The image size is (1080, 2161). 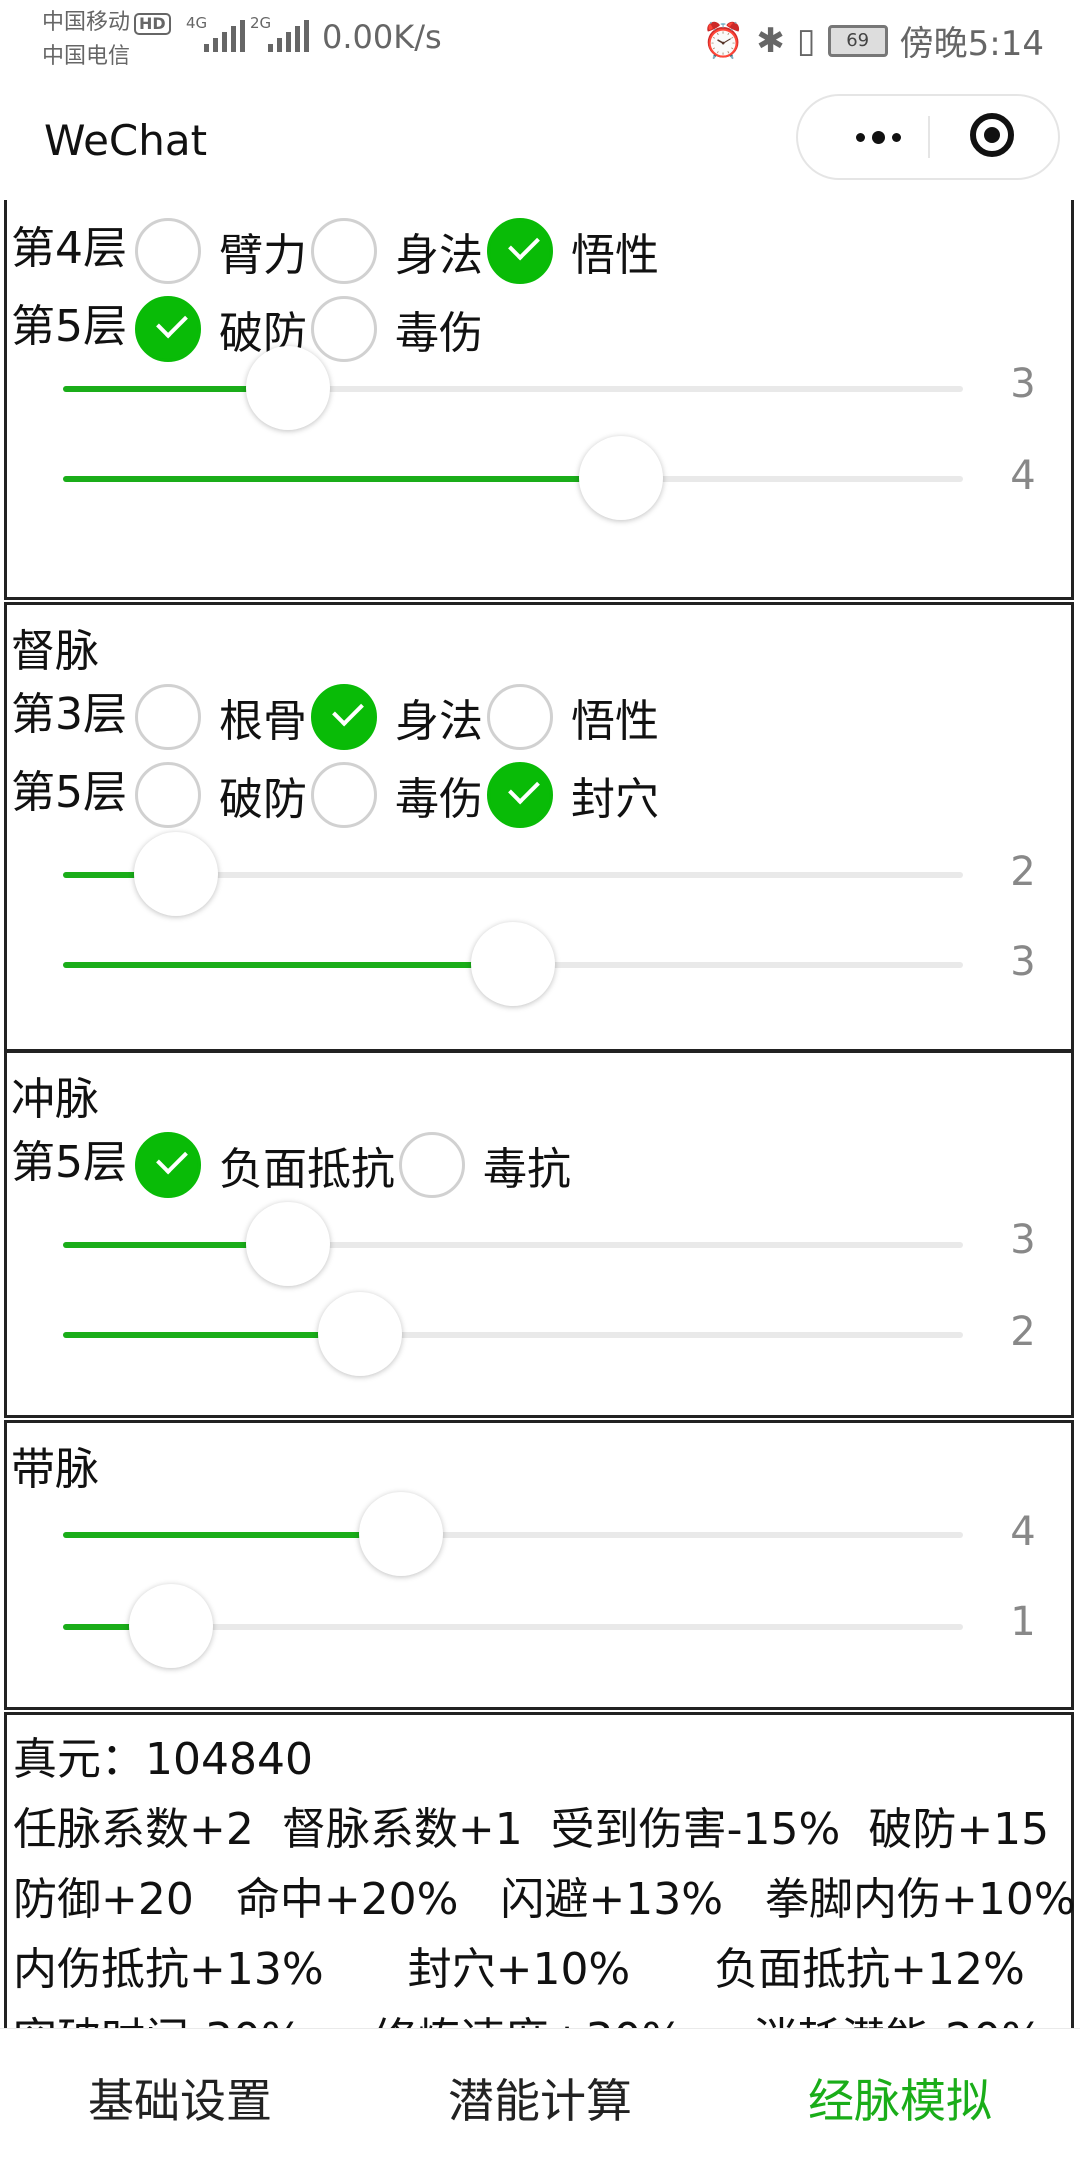 What do you see at coordinates (263, 721) in the screenshot?
I see `option-label: 根骨` at bounding box center [263, 721].